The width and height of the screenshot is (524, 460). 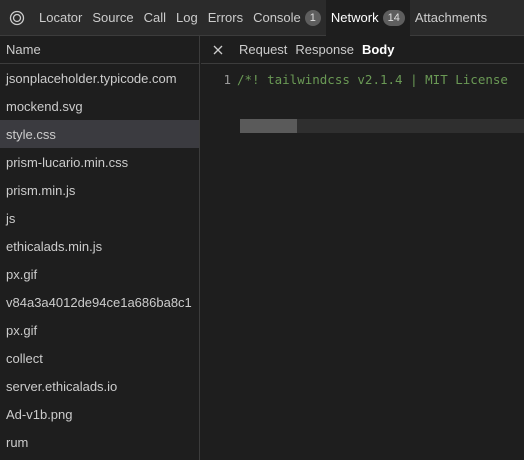 I want to click on tab-console: Console 1, so click(x=287, y=18).